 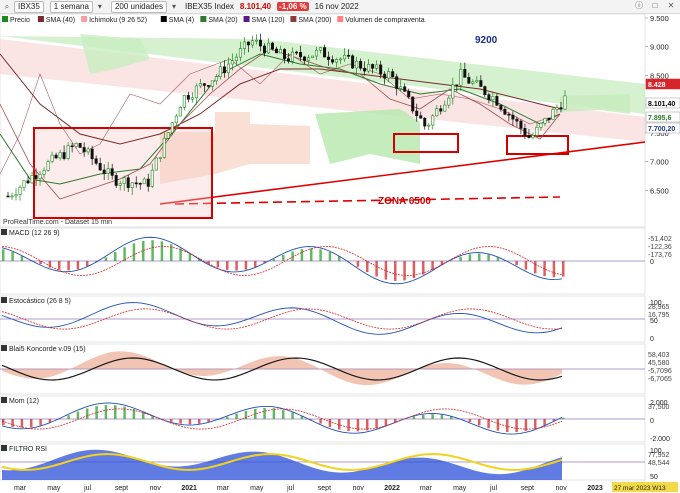 What do you see at coordinates (640, 488) in the screenshot?
I see `end-date-label: 27 mar 2023 W13` at bounding box center [640, 488].